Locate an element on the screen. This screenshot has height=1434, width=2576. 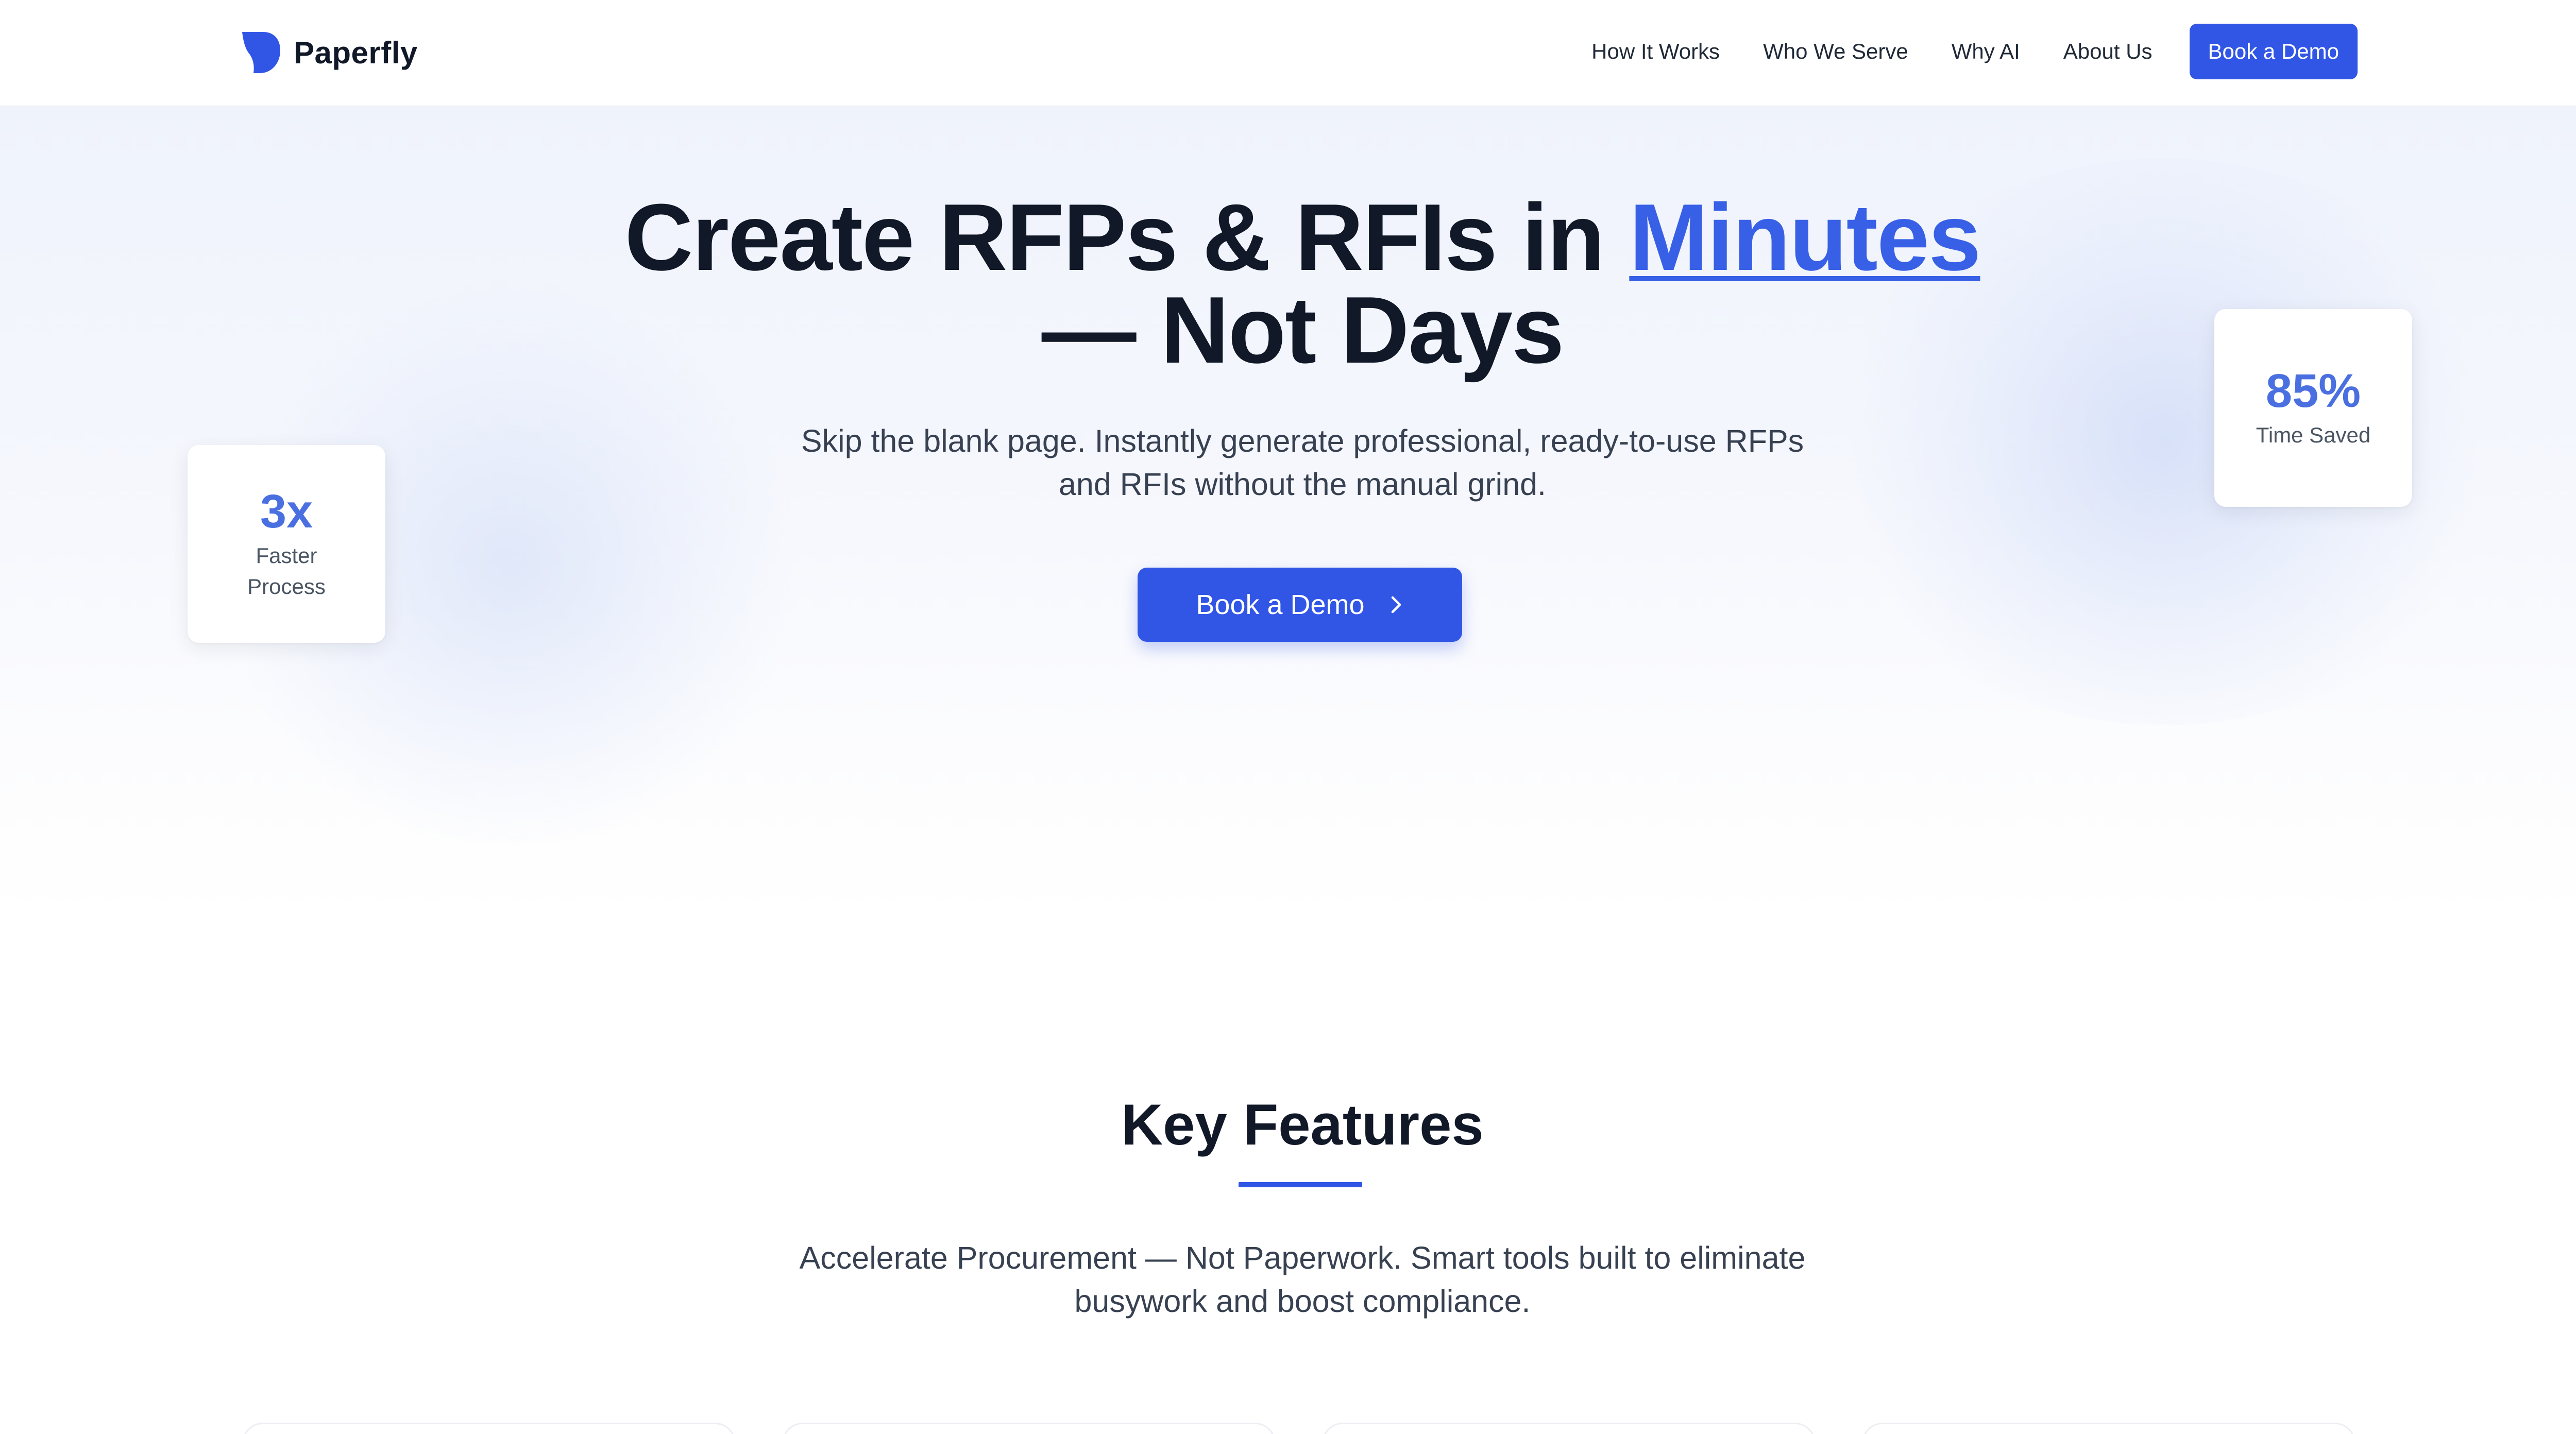
logo-link: Paperfly is located at coordinates (330, 52).